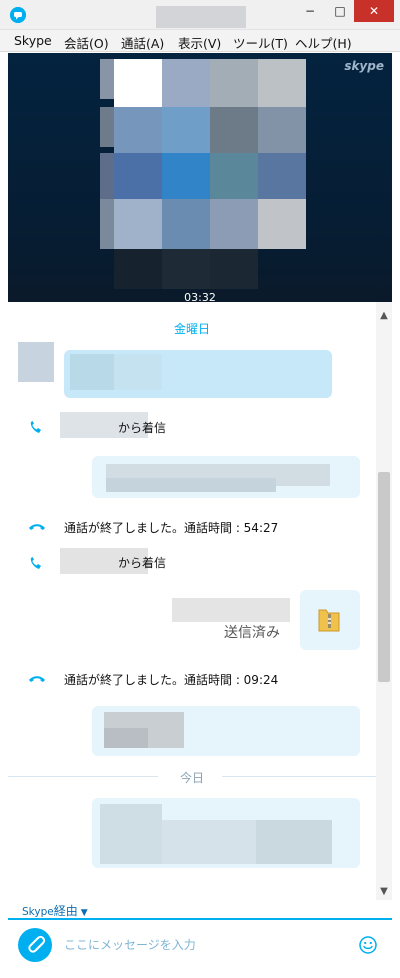 The height and width of the screenshot is (978, 400). I want to click on menu-view: 表示(V), so click(199, 42).